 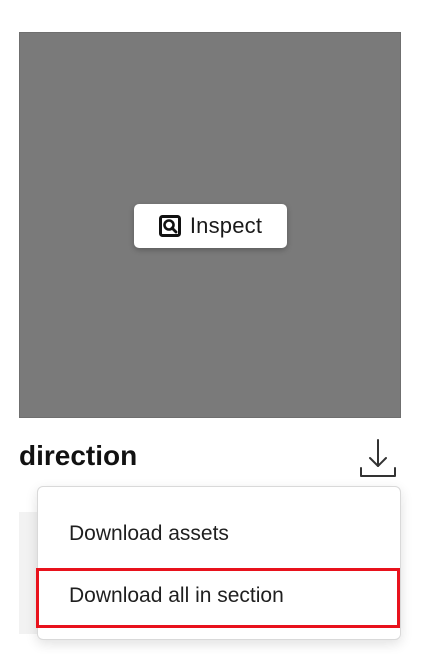 I want to click on menu-item-label: Download assets, so click(x=149, y=533).